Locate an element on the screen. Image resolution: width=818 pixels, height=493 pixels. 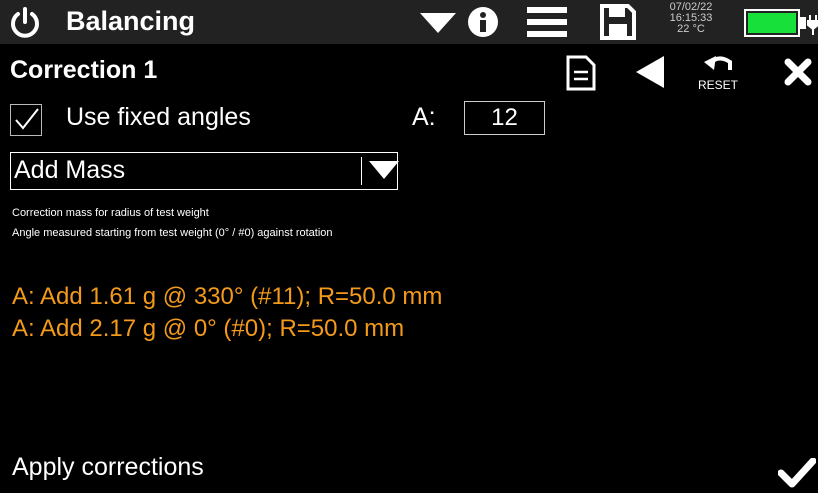
temperature-text: 22 °C is located at coordinates (691, 29).